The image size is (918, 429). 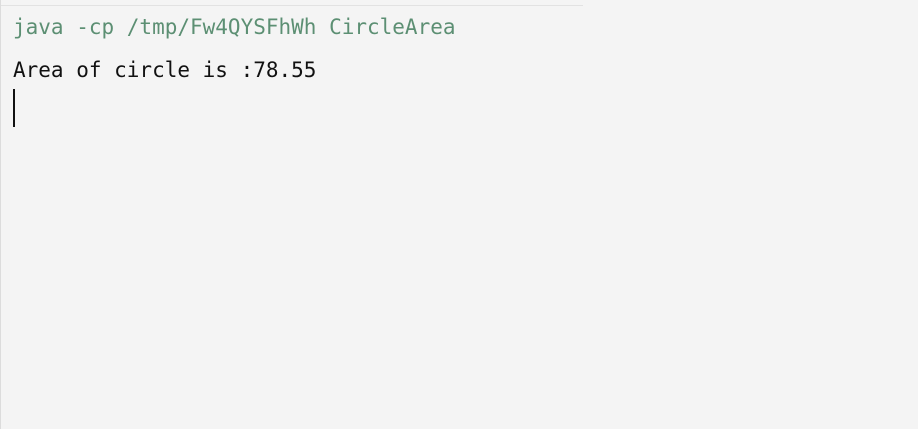 I want to click on top-divider, so click(x=292, y=5).